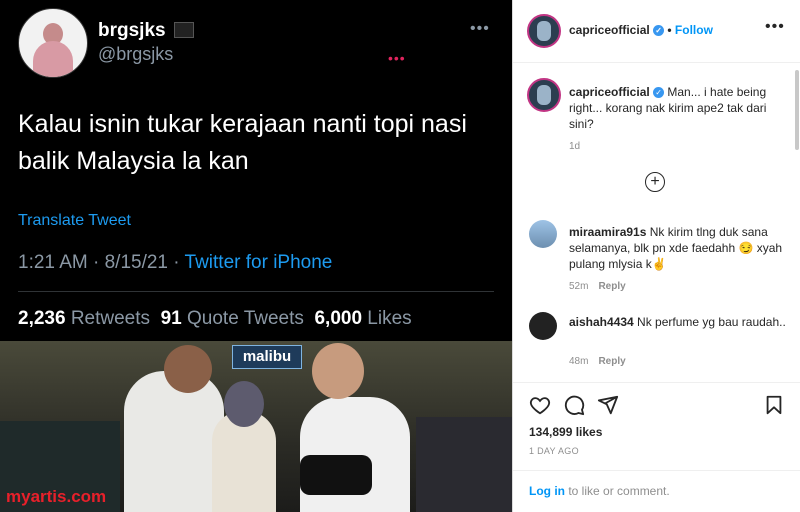 This screenshot has width=800, height=512. What do you see at coordinates (101, 262) in the screenshot?
I see `tweet-timestamp: 1:21 AM · 8/15/21 ·` at bounding box center [101, 262].